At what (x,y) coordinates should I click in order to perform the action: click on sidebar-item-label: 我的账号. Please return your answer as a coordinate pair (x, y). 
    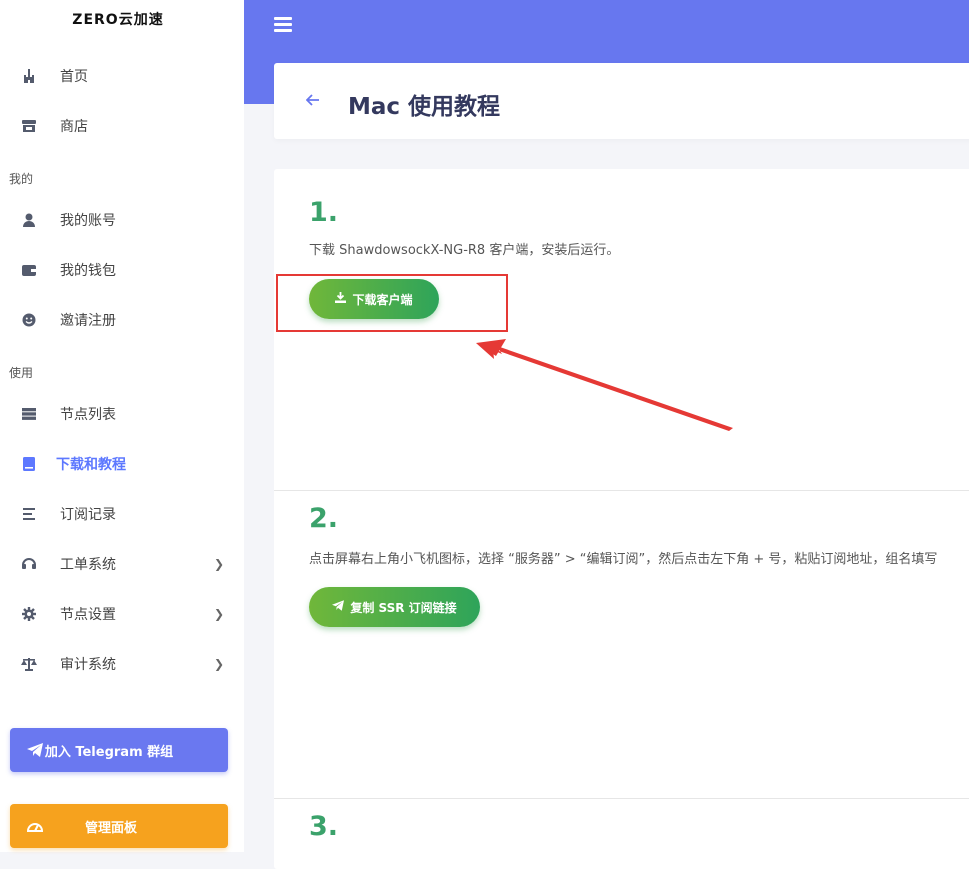
    Looking at the image, I should click on (88, 221).